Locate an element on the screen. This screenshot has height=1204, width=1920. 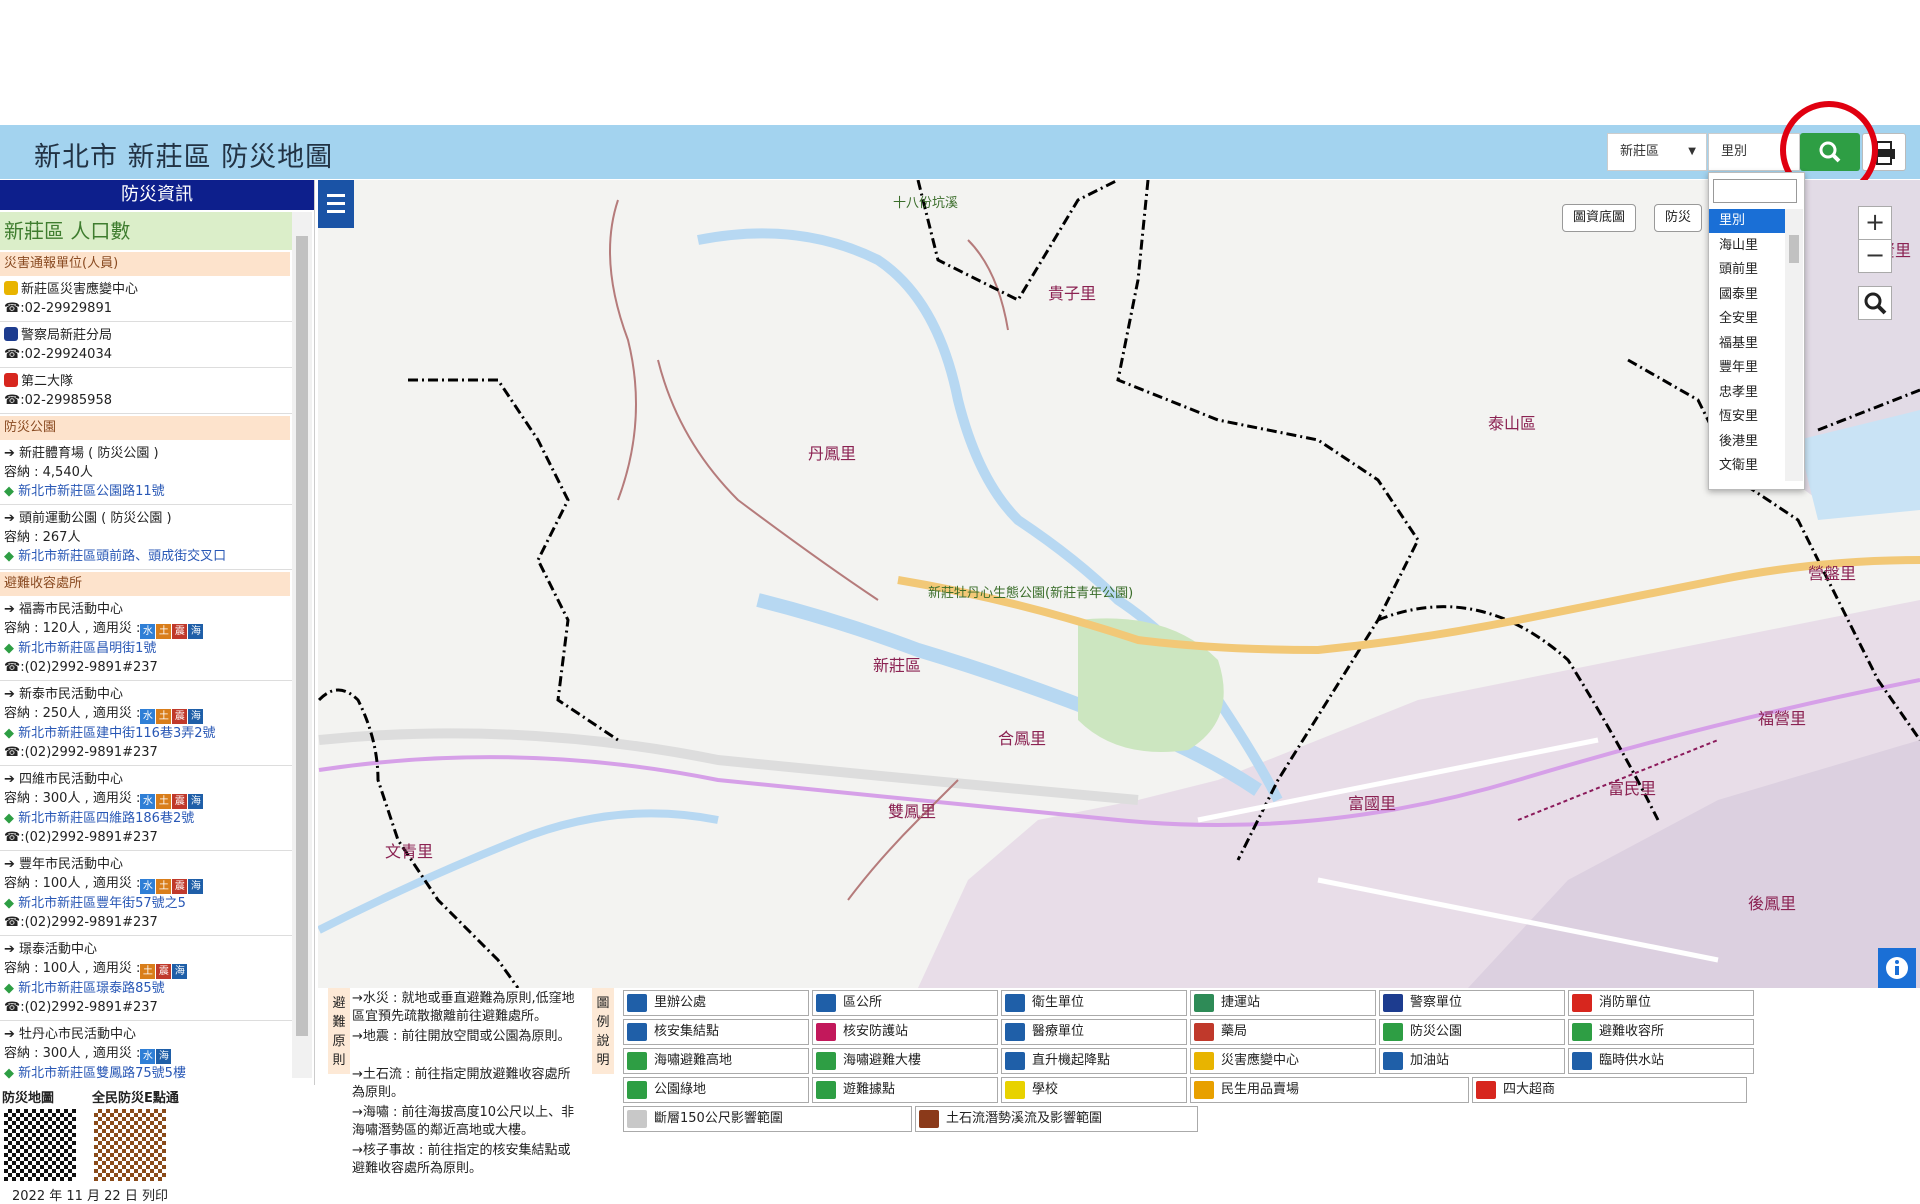
legend-item-label: 捷運站 is located at coordinates (1241, 1002).